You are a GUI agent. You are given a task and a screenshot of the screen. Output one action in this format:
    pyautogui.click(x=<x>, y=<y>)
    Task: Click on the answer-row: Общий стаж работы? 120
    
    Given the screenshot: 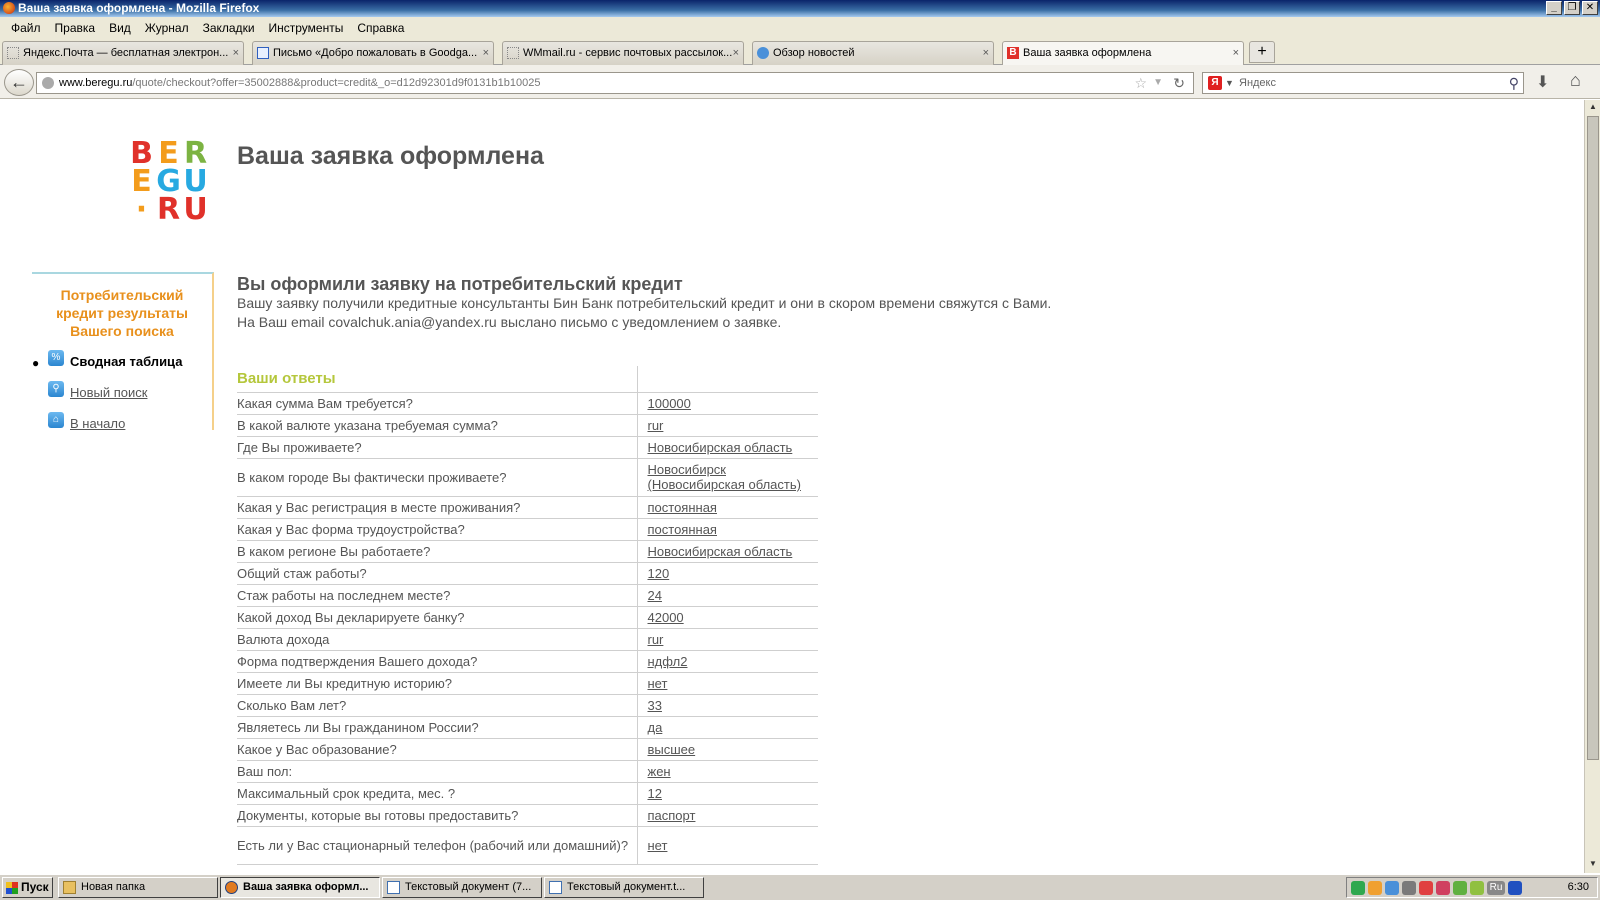 What is the action you would take?
    pyautogui.click(x=527, y=573)
    